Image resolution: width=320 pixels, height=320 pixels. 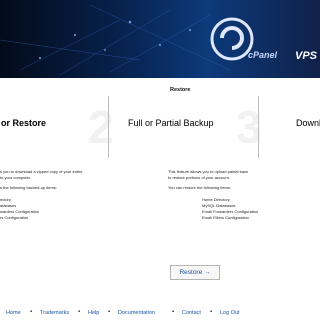 I want to click on restore-list-item: Email Filters Configuration, so click(x=225, y=217).